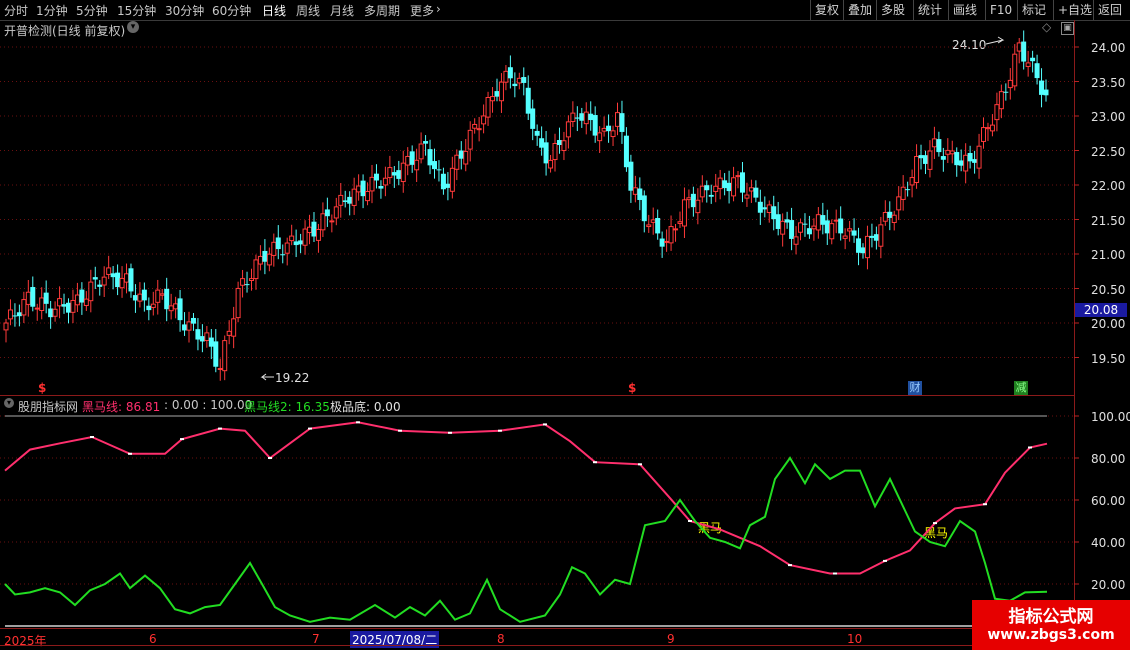 This screenshot has width=1130, height=650. Describe the element at coordinates (855, 639) in the screenshot. I see `date-label: 10` at that location.